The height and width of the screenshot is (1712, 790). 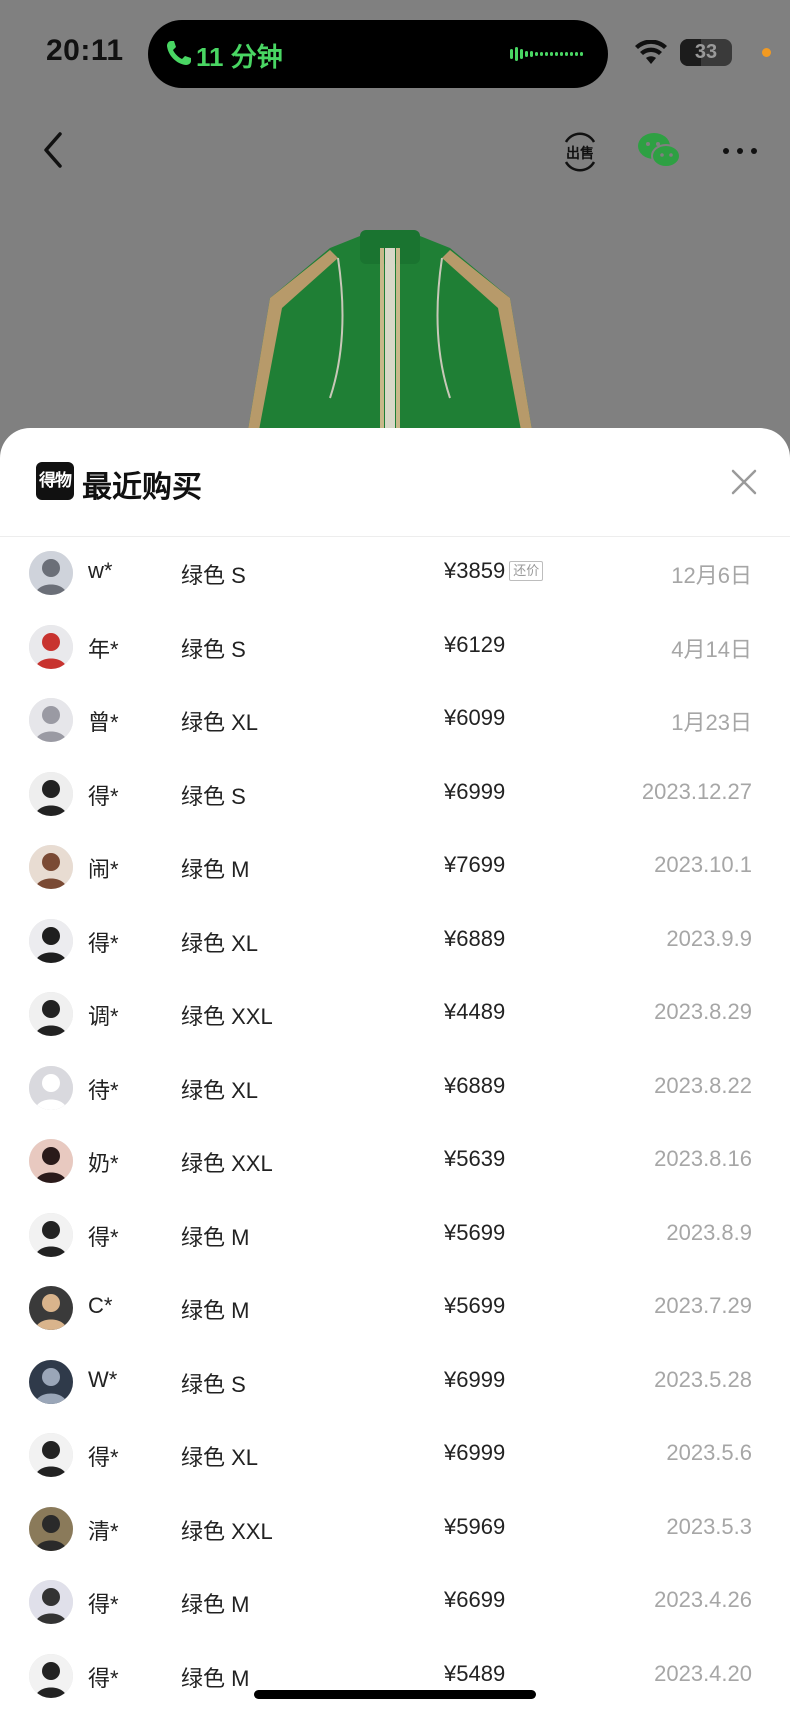 I want to click on purchase-row: 得* 绿色 M ¥5489 2023.4.20, so click(x=395, y=1675).